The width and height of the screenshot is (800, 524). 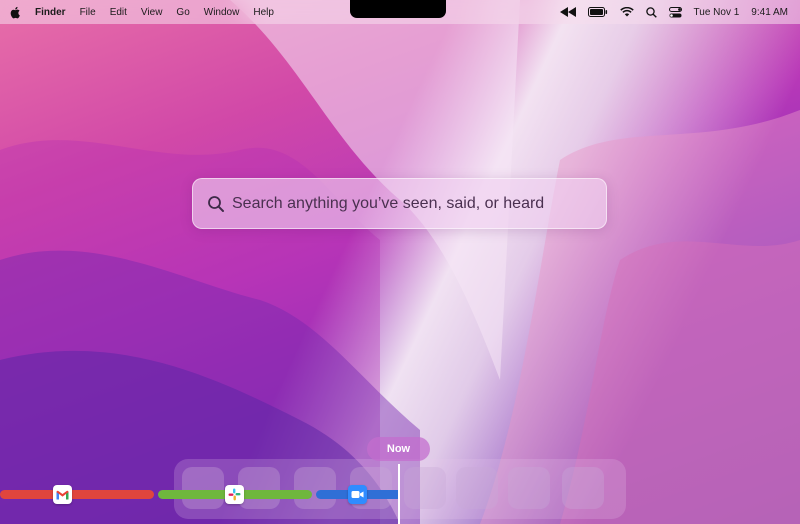 I want to click on menu-app-name: Finder, so click(x=50, y=12).